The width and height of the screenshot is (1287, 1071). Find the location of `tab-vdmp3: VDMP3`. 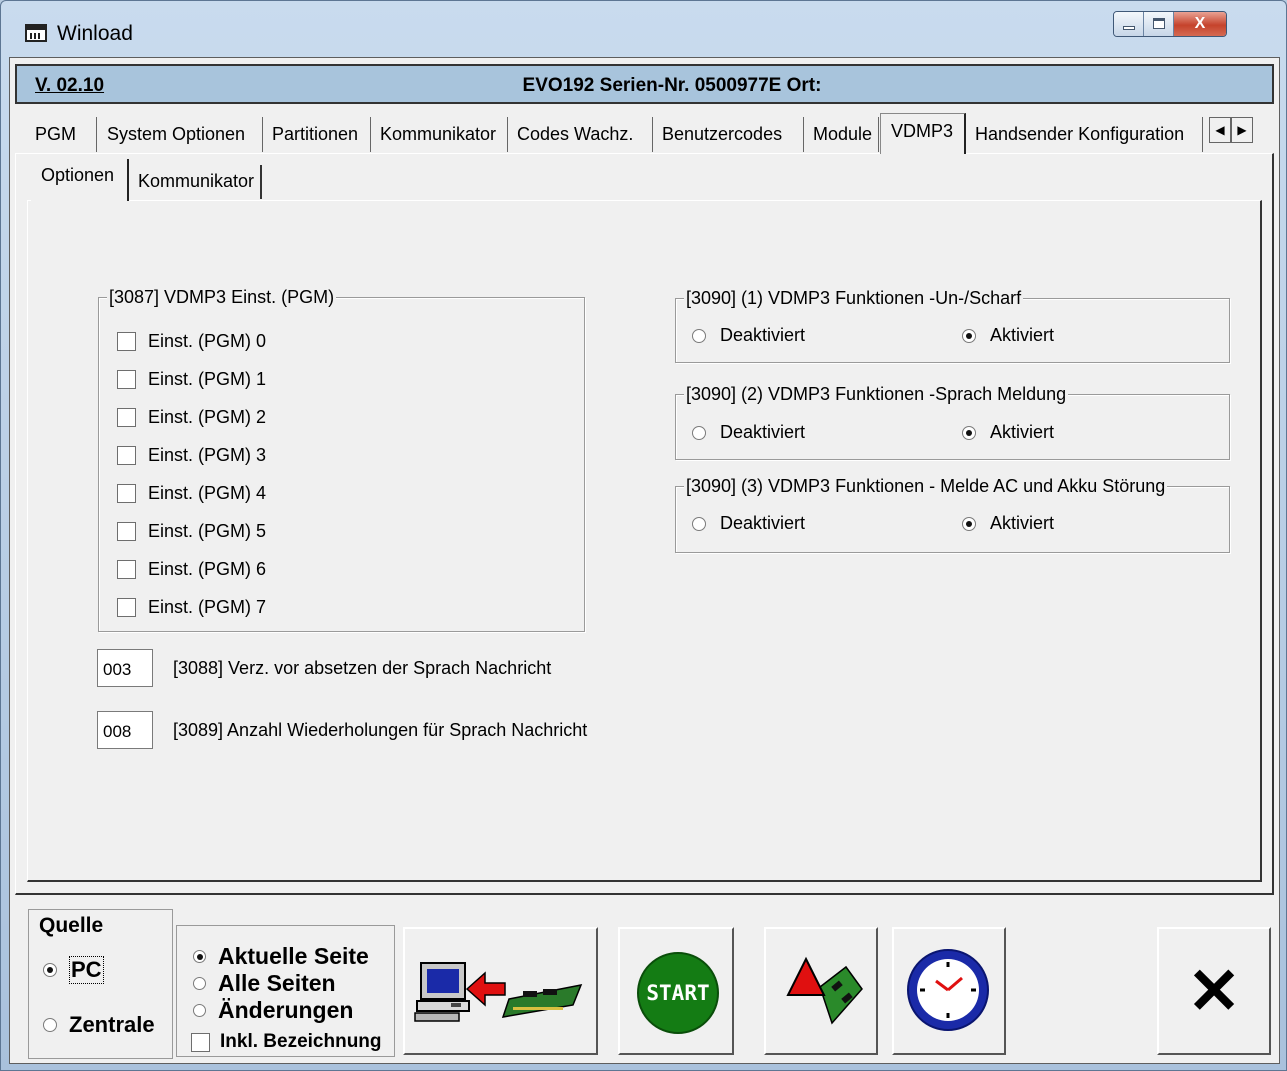

tab-vdmp3: VDMP3 is located at coordinates (923, 133).